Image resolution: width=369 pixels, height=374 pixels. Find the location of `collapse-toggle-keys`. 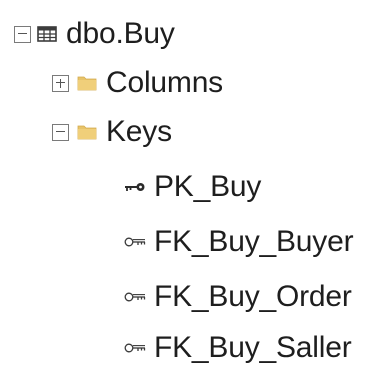

collapse-toggle-keys is located at coordinates (60, 132).